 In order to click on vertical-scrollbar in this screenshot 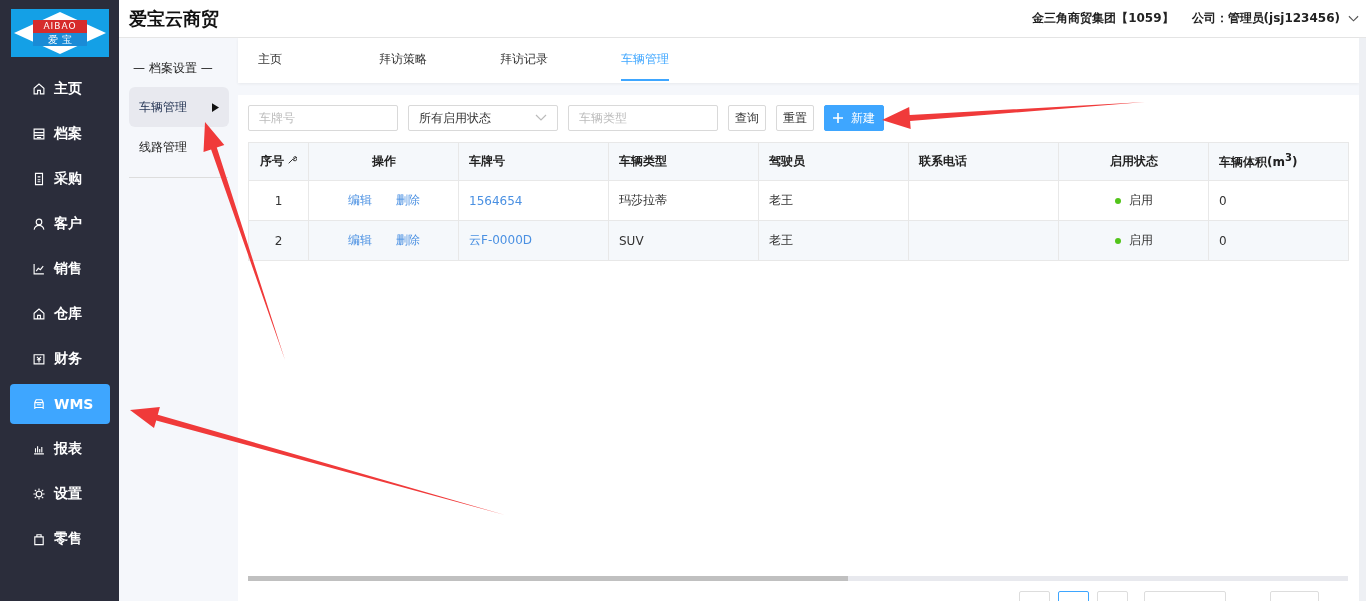, I will do `click(1362, 319)`.